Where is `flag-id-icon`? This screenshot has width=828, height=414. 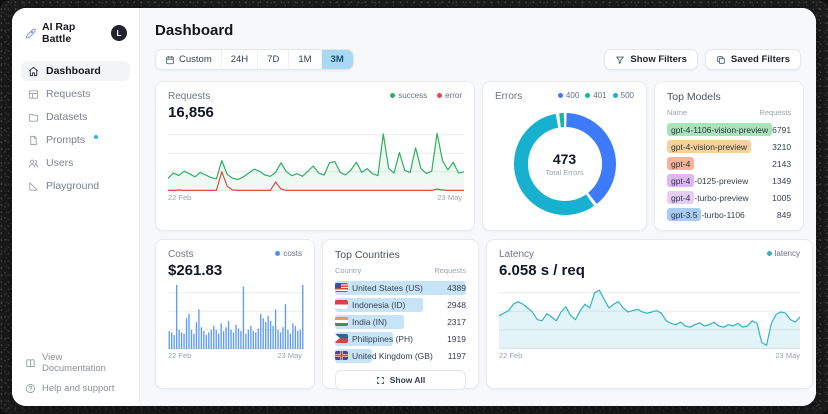 flag-id-icon is located at coordinates (341, 304).